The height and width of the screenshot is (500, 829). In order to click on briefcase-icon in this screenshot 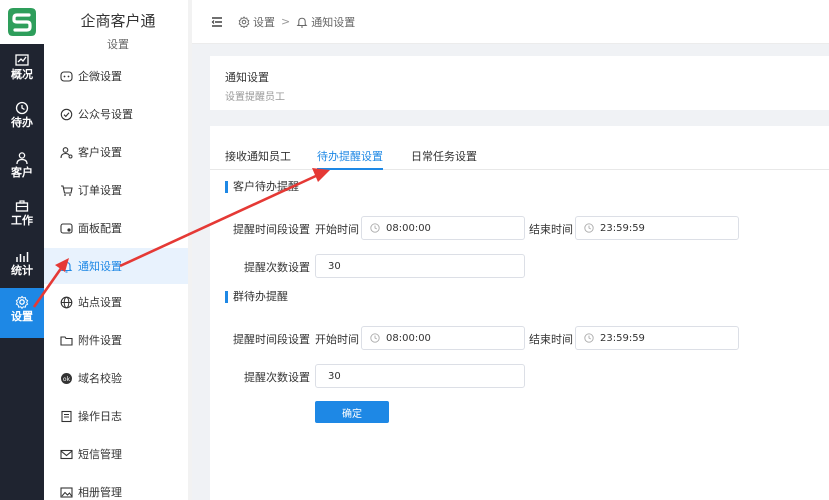, I will do `click(22, 206)`.